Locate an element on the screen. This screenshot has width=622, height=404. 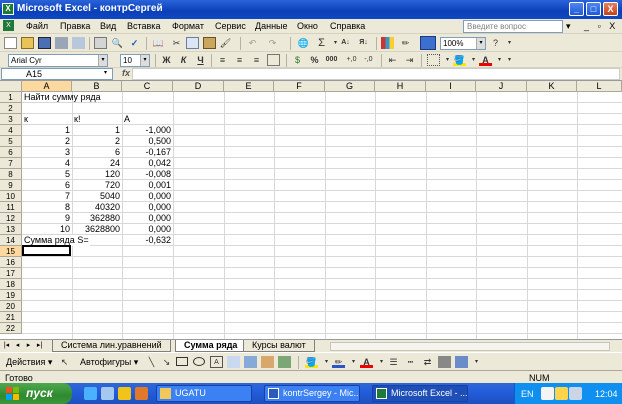
cell-c8: -0,008 is located at coordinates (147, 174).